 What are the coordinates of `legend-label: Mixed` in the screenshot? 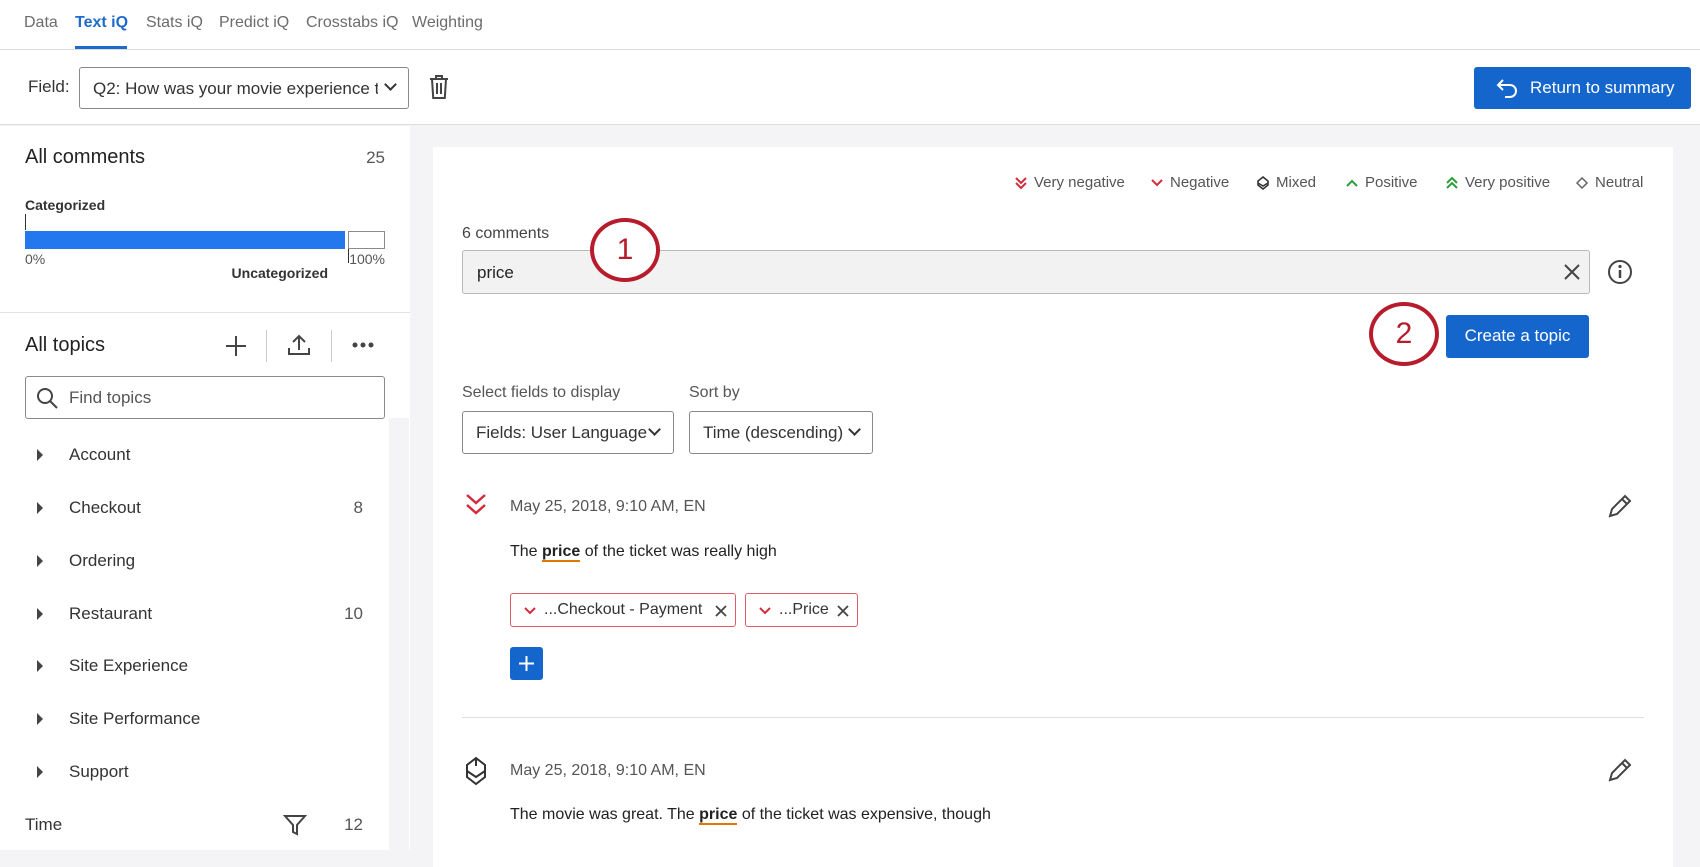 It's located at (1296, 182).